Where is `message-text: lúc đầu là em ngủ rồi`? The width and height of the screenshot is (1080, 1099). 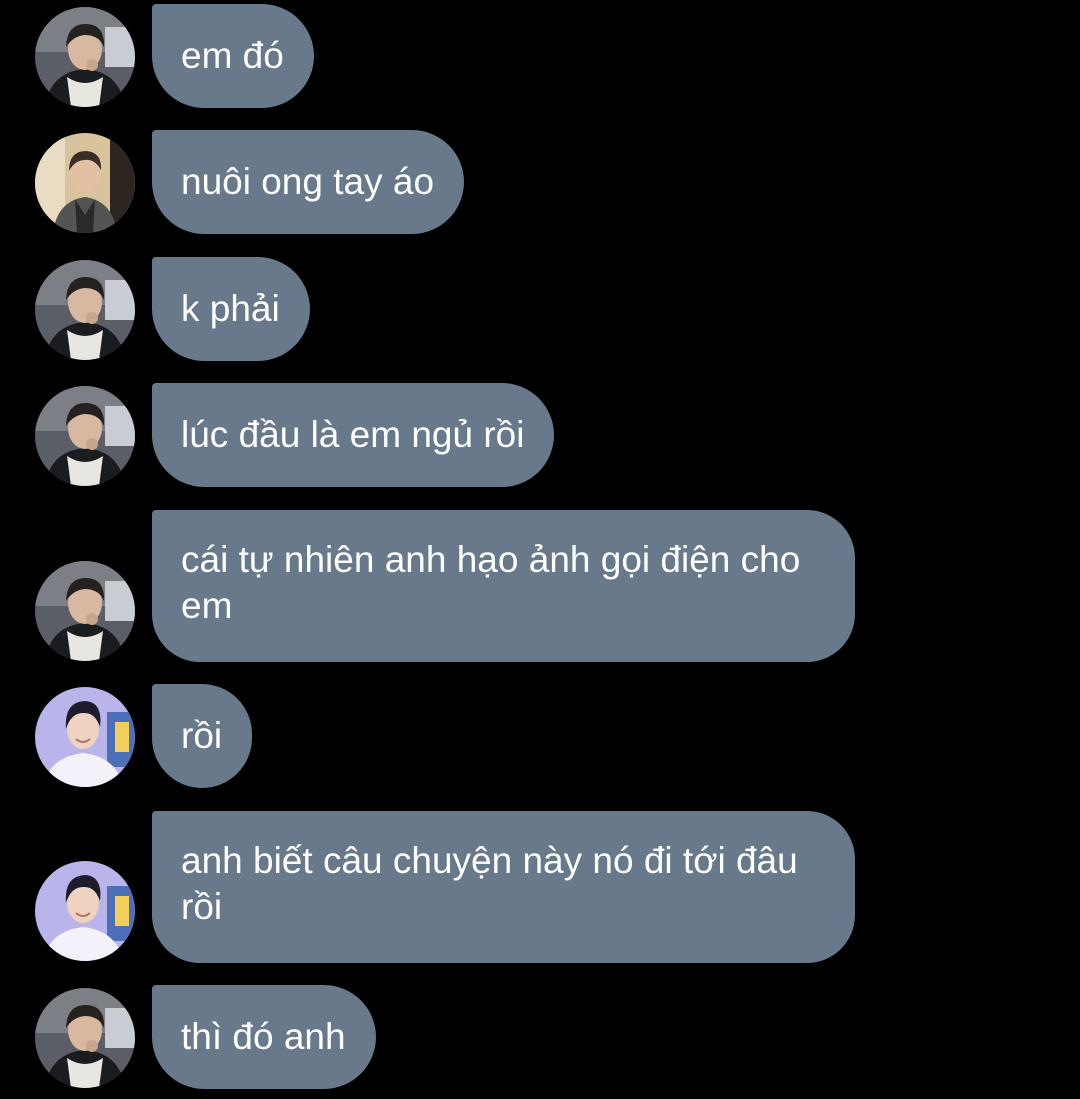
message-text: lúc đầu là em ngủ rồi is located at coordinates (353, 434).